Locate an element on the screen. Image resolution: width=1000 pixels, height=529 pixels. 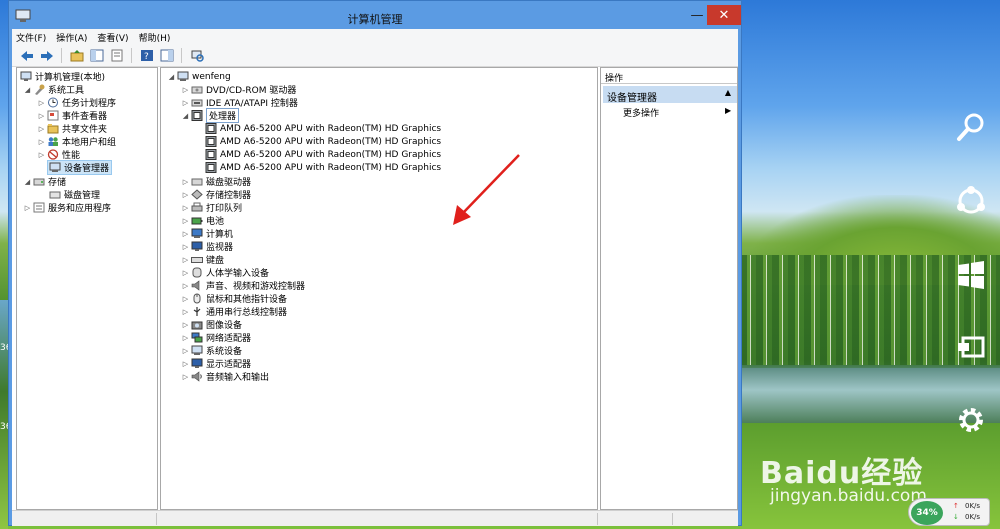
close-button: ✕ is located at coordinates (724, 15).